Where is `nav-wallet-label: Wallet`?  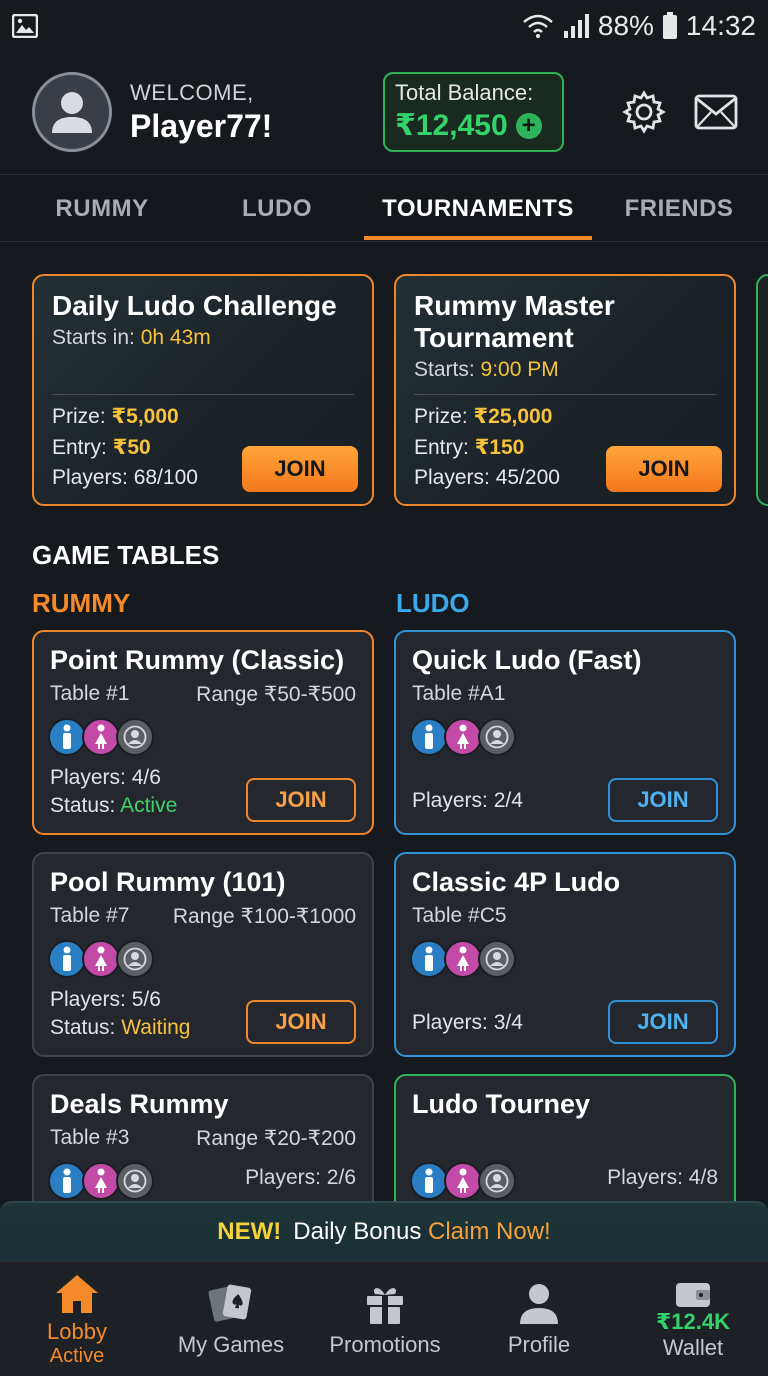
nav-wallet-label: Wallet is located at coordinates (693, 1347).